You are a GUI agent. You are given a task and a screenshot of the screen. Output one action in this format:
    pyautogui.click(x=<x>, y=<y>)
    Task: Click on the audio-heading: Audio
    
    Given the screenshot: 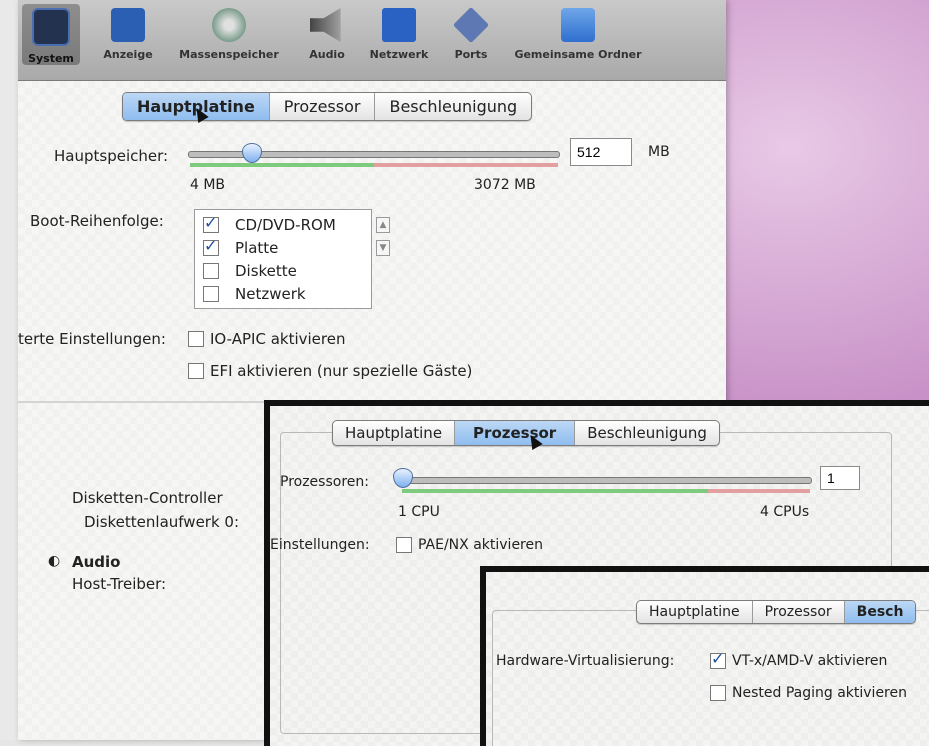 What is the action you would take?
    pyautogui.click(x=96, y=562)
    